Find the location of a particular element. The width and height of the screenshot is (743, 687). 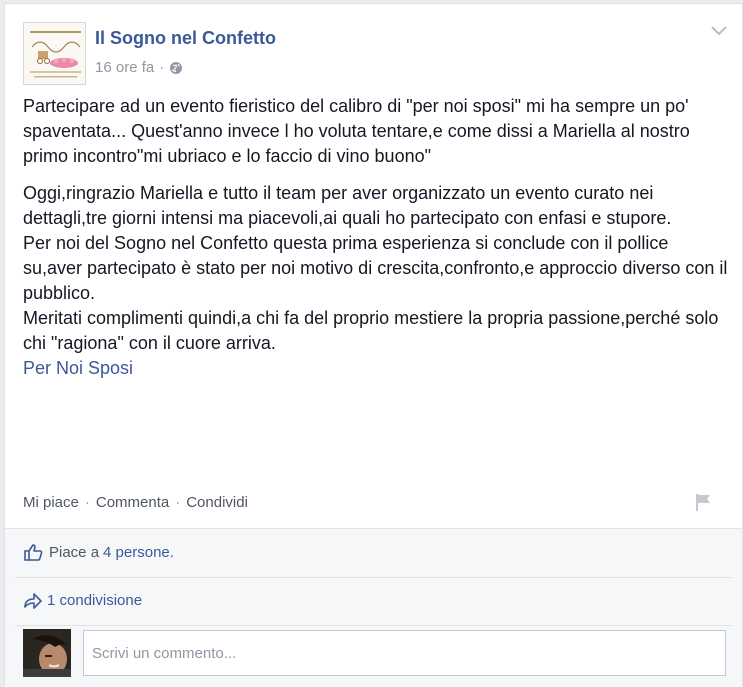

tagged-page-link: Per Noi Sposi is located at coordinates (78, 368).